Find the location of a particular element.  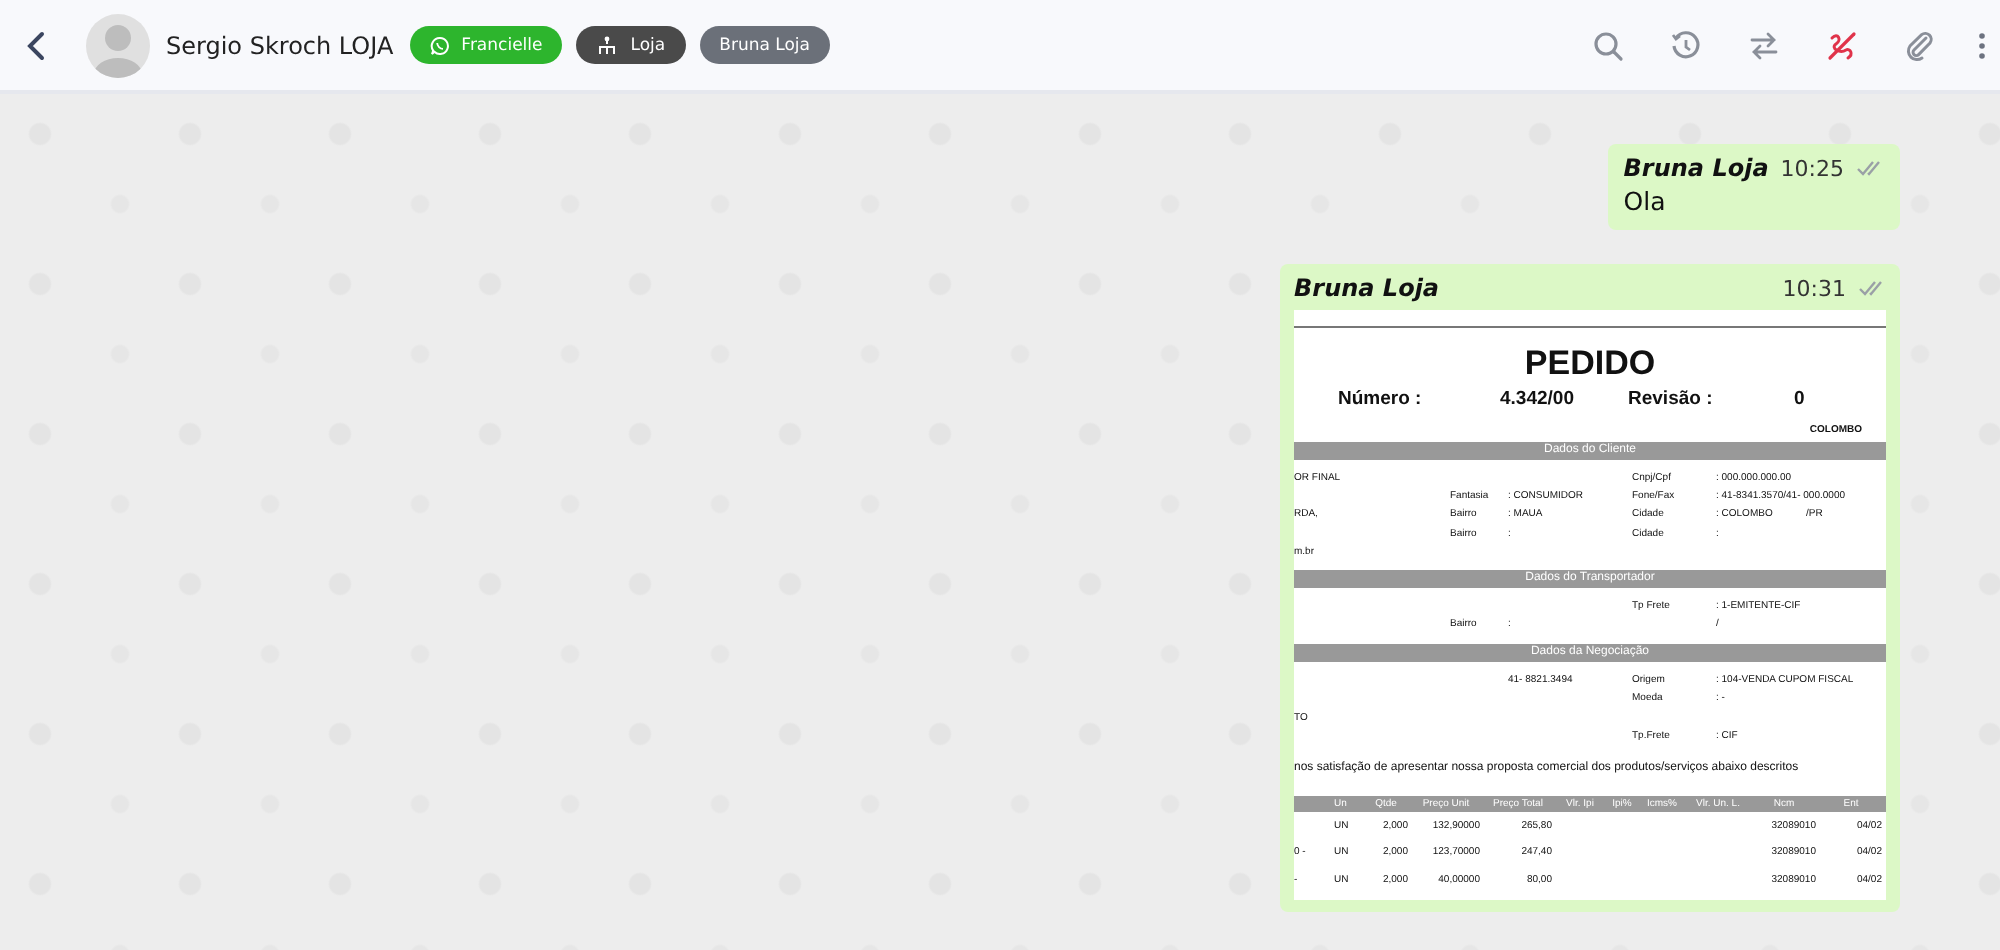

chevron-left-icon is located at coordinates (36, 45).